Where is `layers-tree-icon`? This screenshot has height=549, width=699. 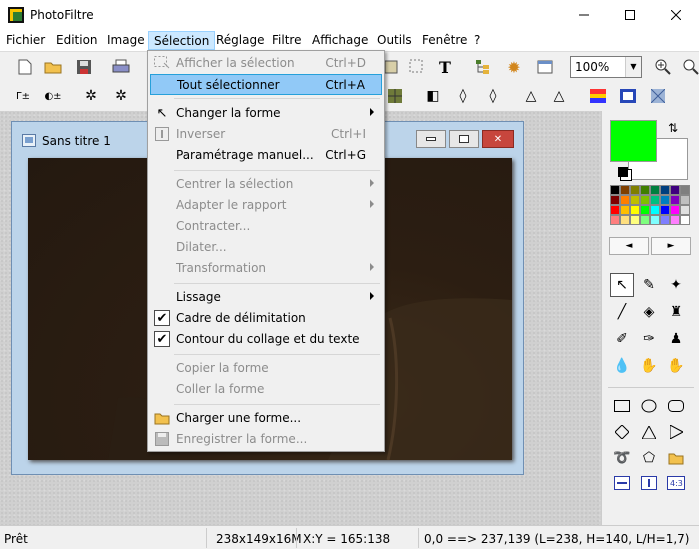
layers-tree-icon is located at coordinates (483, 67).